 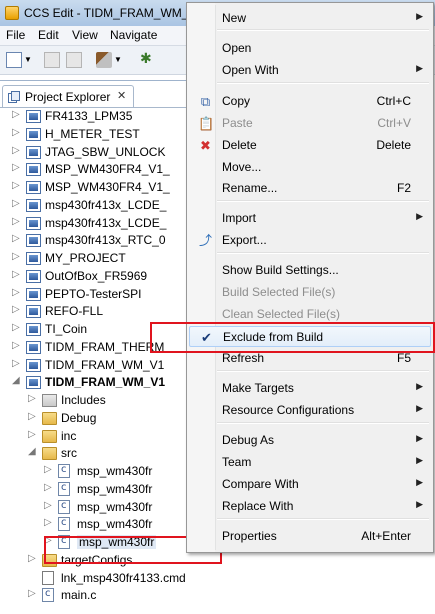 What do you see at coordinates (100, 401) in the screenshot?
I see `tree-item: ▷ Includes` at bounding box center [100, 401].